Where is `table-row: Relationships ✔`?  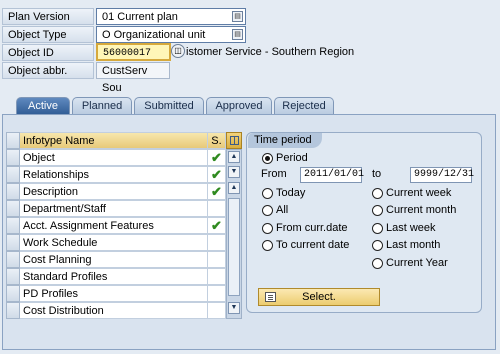 table-row: Relationships ✔ is located at coordinates (124, 174).